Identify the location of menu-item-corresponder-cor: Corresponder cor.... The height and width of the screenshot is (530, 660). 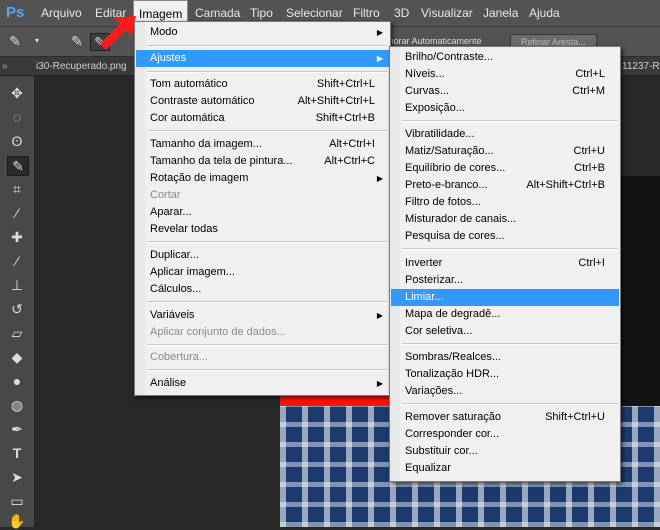
(505, 434).